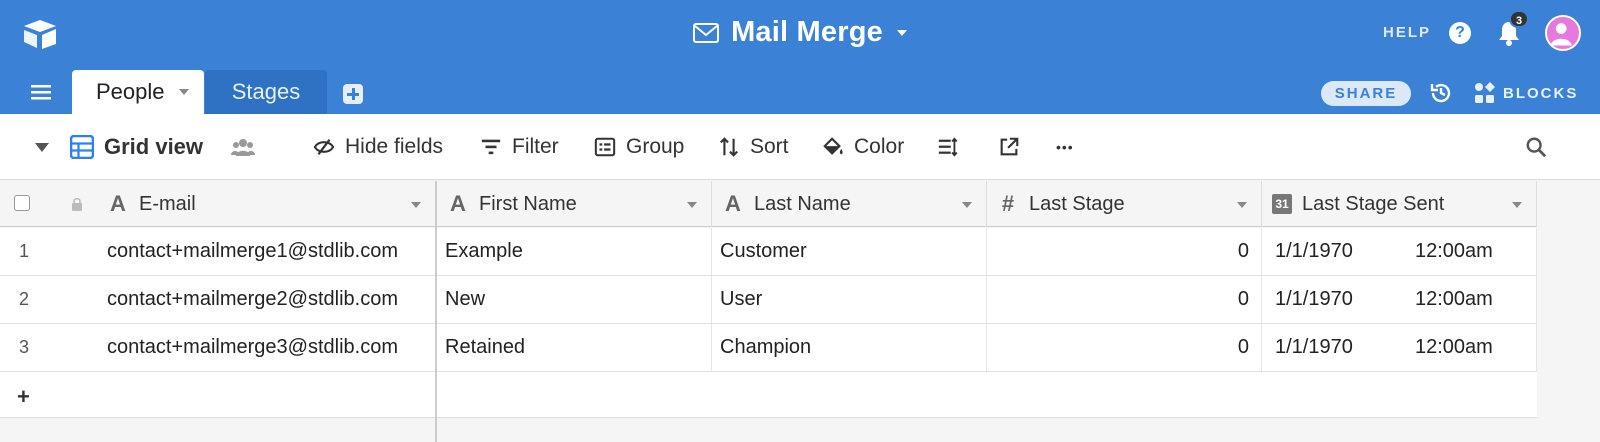 This screenshot has width=1600, height=442. I want to click on last-name-cell: Customer, so click(849, 251).